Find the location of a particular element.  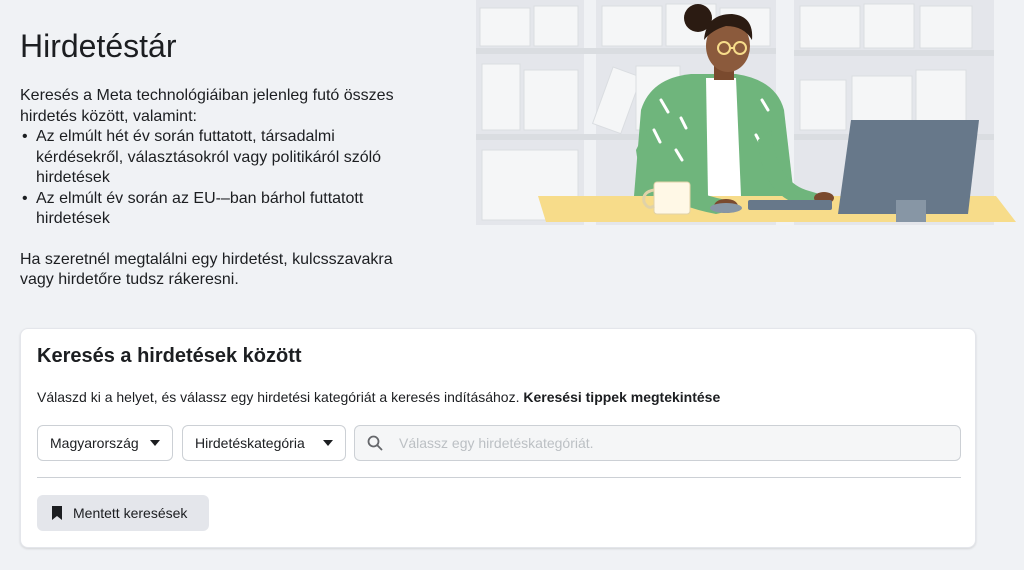

page-title: Hirdetéstár is located at coordinates (98, 46).